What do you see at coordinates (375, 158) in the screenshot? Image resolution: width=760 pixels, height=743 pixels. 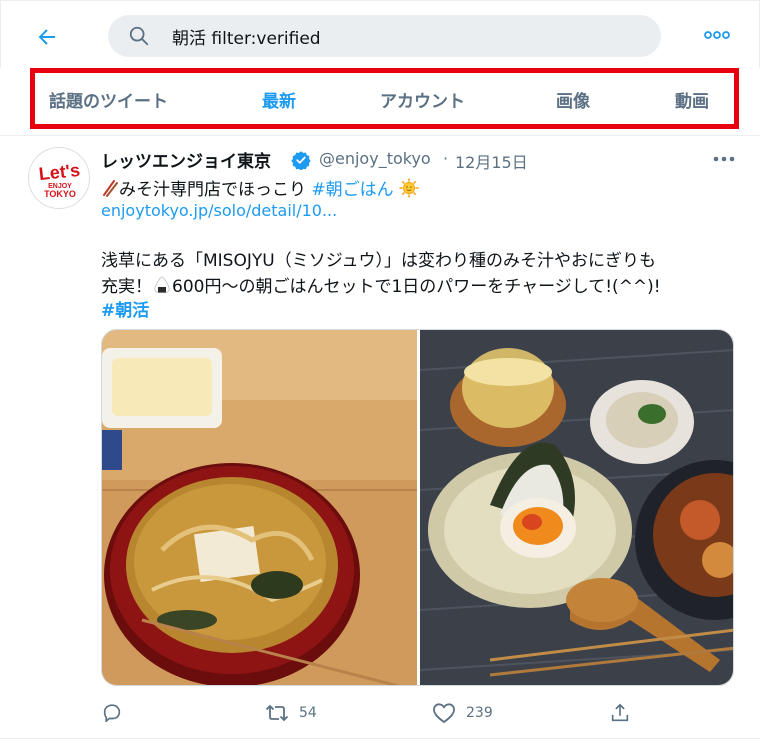 I see `author-handle: @enjoy_tokyo` at bounding box center [375, 158].